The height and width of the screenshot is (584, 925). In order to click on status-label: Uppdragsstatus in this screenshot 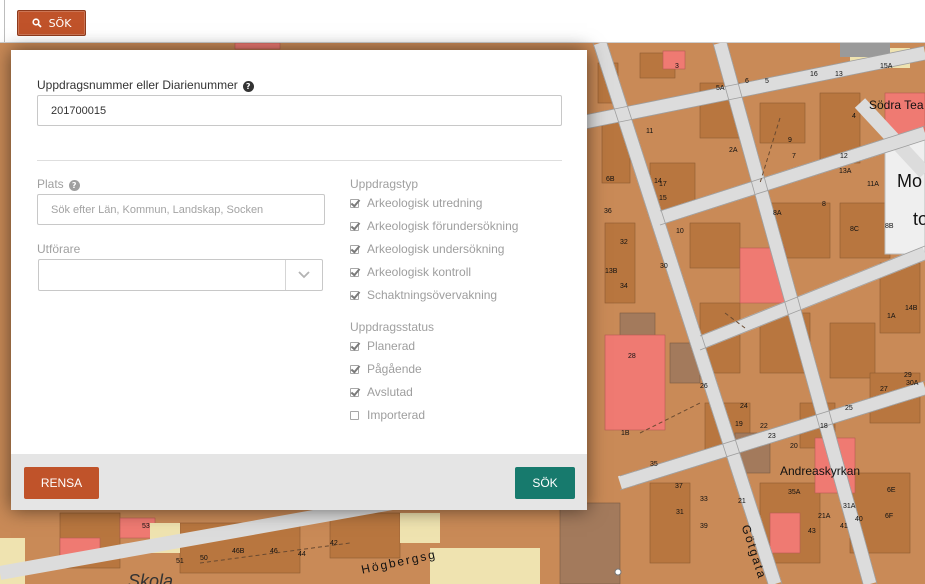, I will do `click(392, 327)`.